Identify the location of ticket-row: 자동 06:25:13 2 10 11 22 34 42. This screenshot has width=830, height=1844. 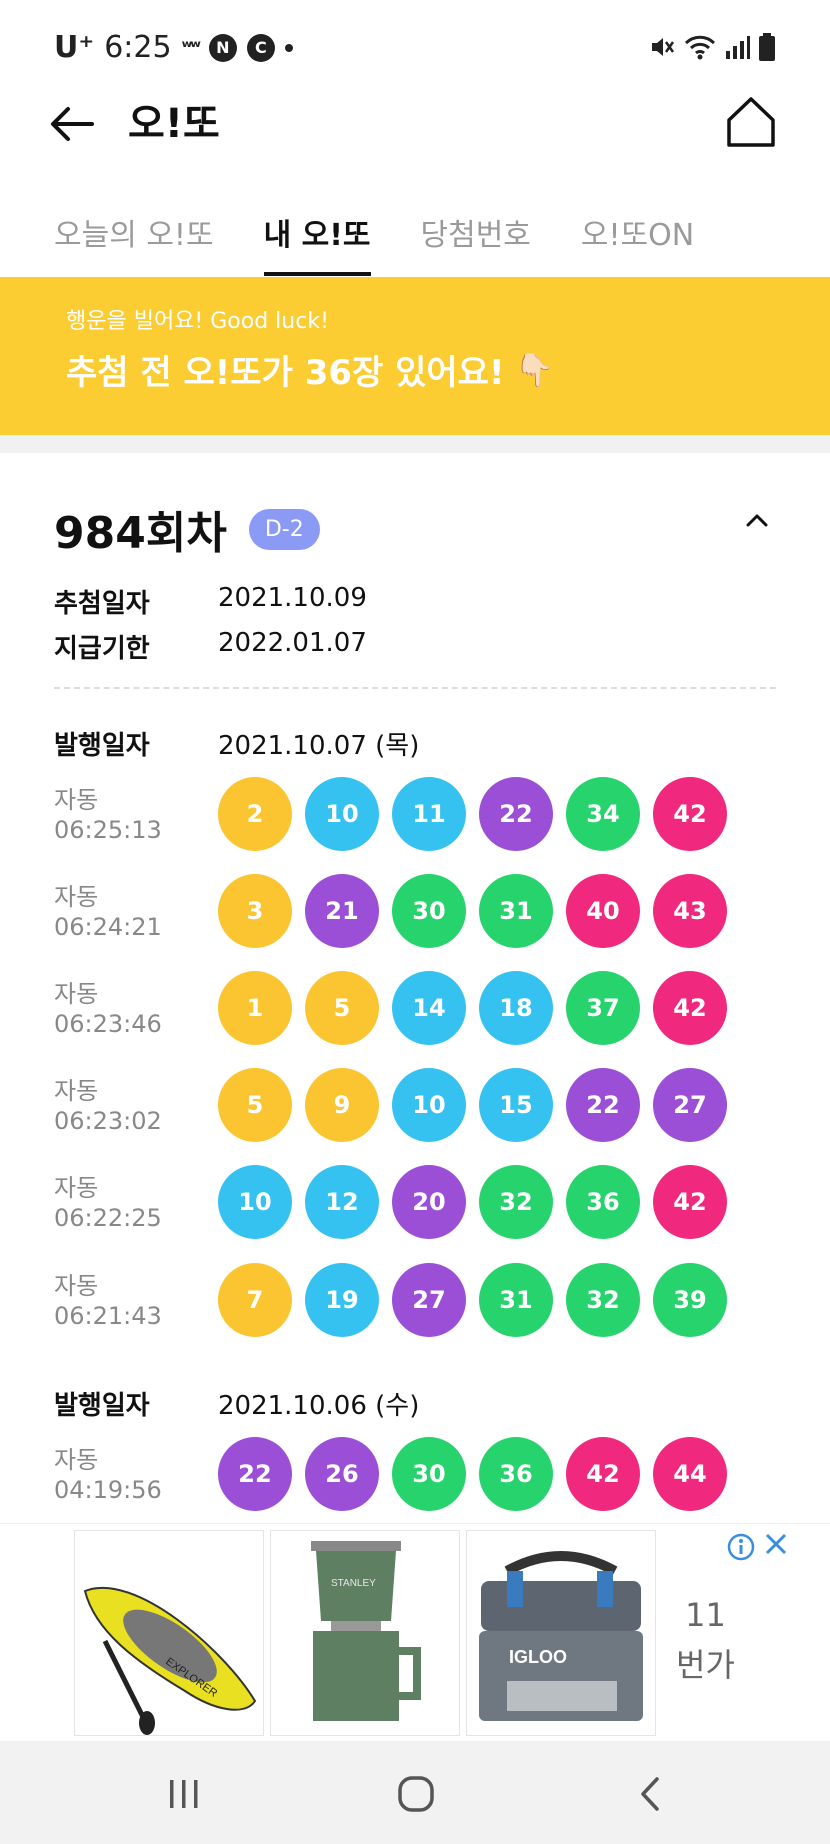
(424, 815).